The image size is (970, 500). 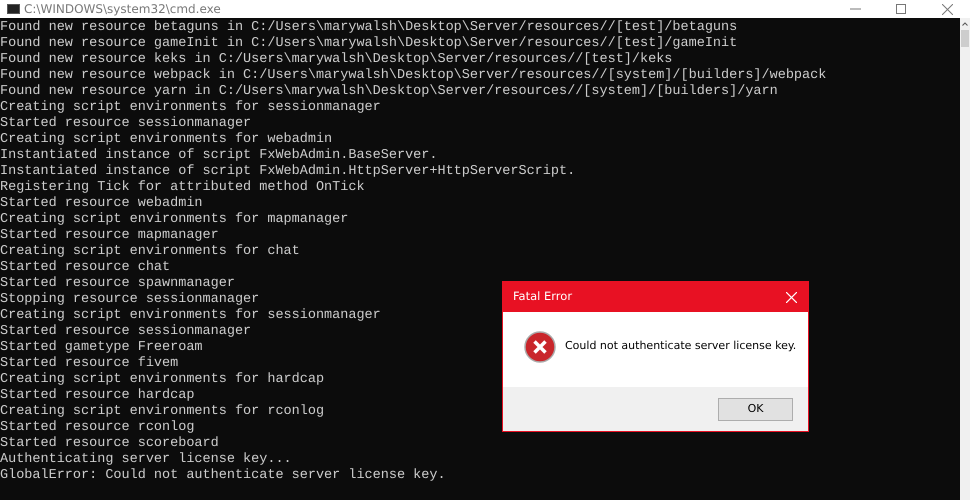 What do you see at coordinates (540, 346) in the screenshot?
I see `error-icon` at bounding box center [540, 346].